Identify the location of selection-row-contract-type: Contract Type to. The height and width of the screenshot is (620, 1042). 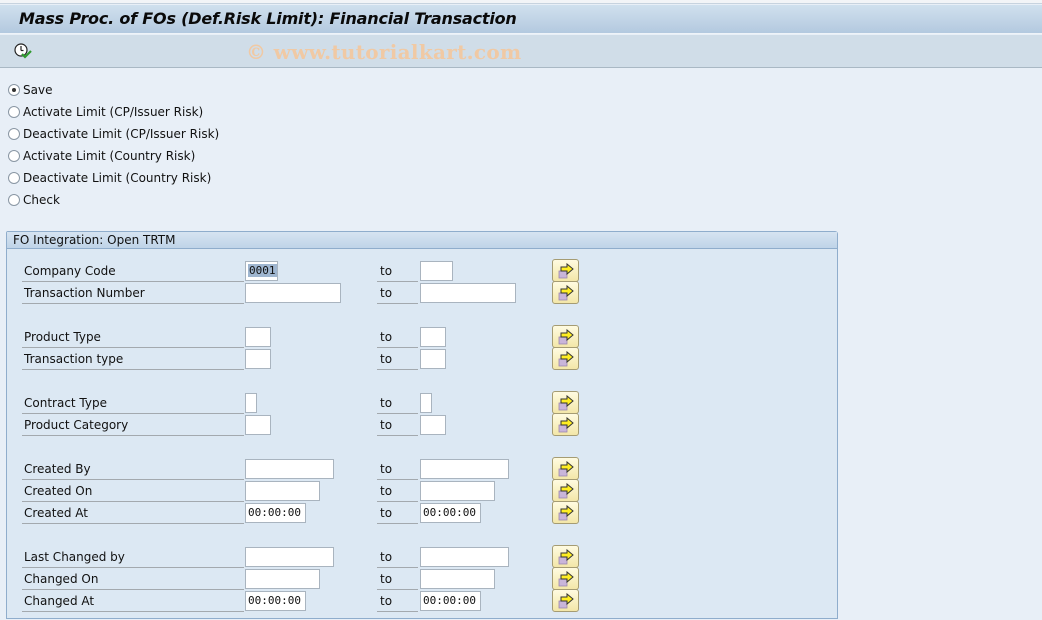
(422, 403).